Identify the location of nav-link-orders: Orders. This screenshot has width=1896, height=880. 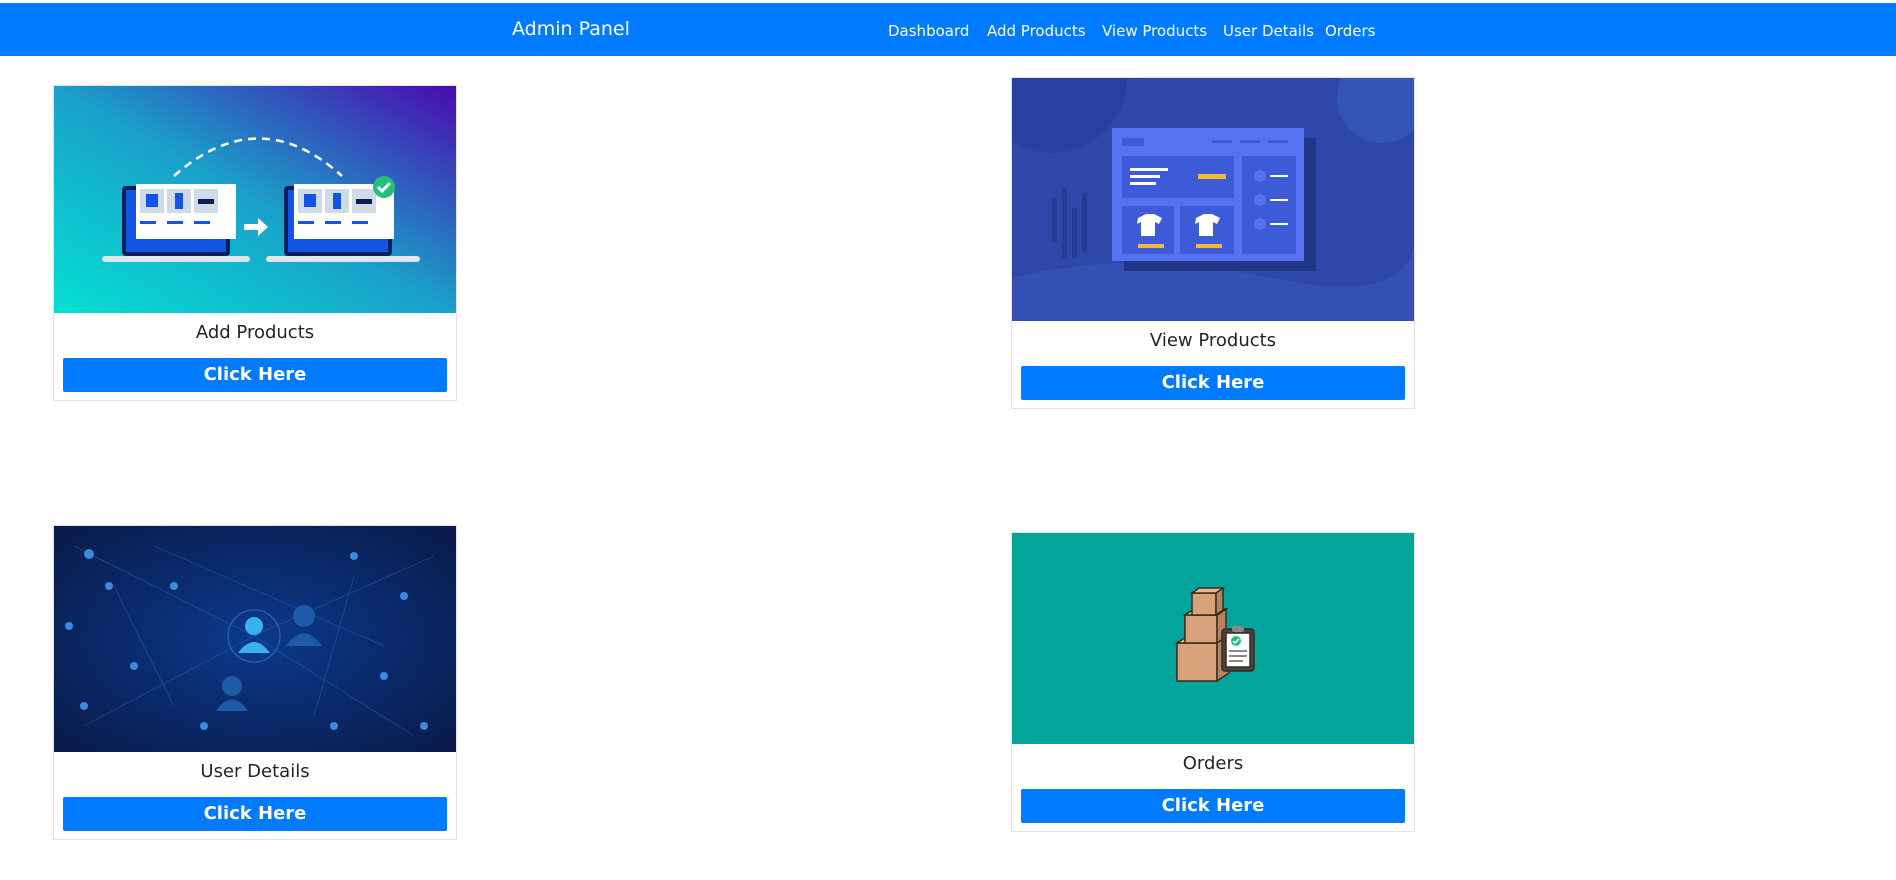
(1350, 31).